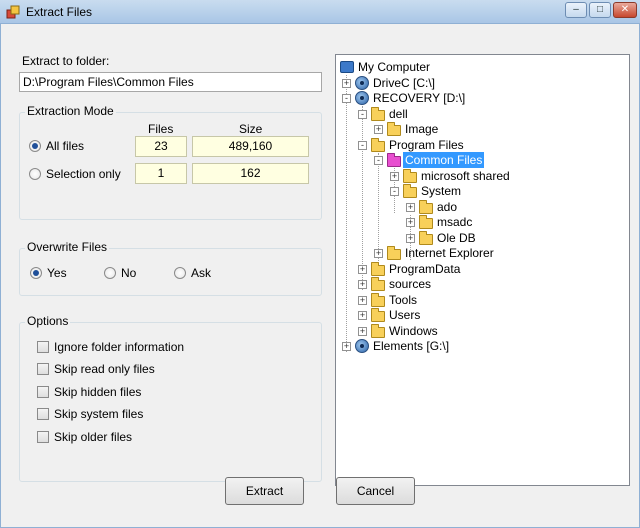 The width and height of the screenshot is (640, 528). Describe the element at coordinates (625, 10) in the screenshot. I see `close-button: ✕` at that location.